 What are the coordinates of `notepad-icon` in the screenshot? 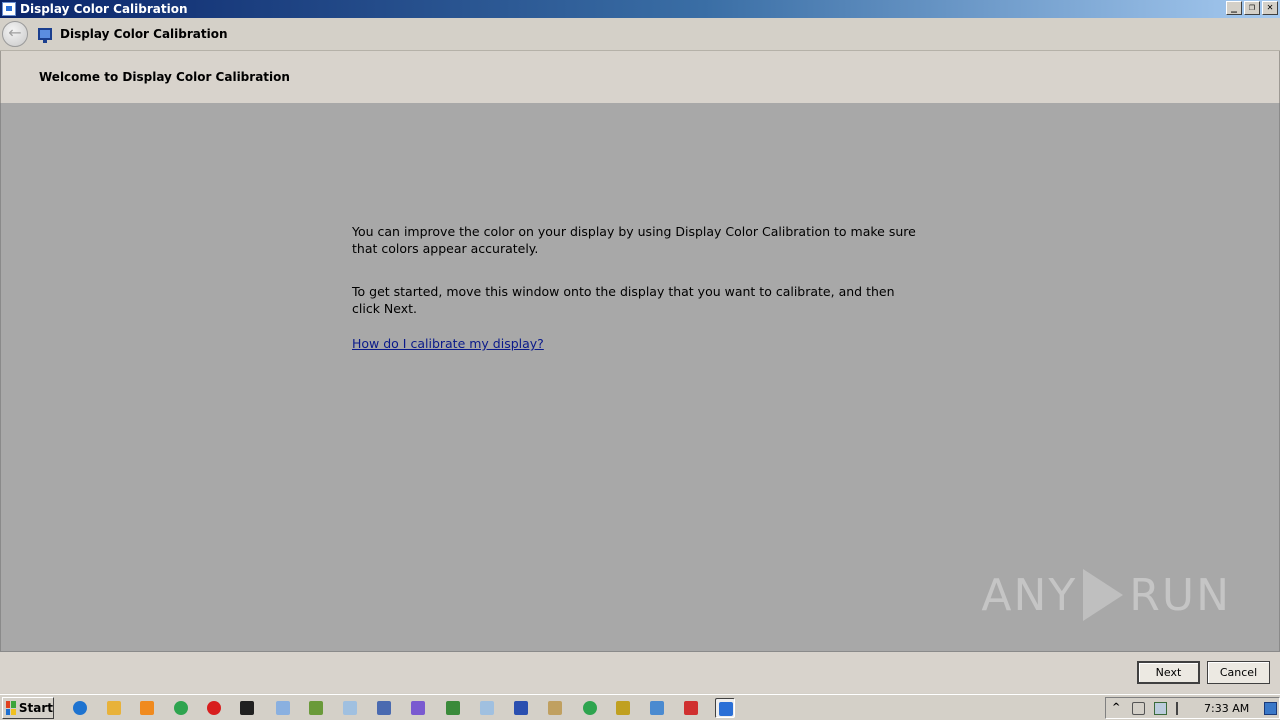 It's located at (283, 708).